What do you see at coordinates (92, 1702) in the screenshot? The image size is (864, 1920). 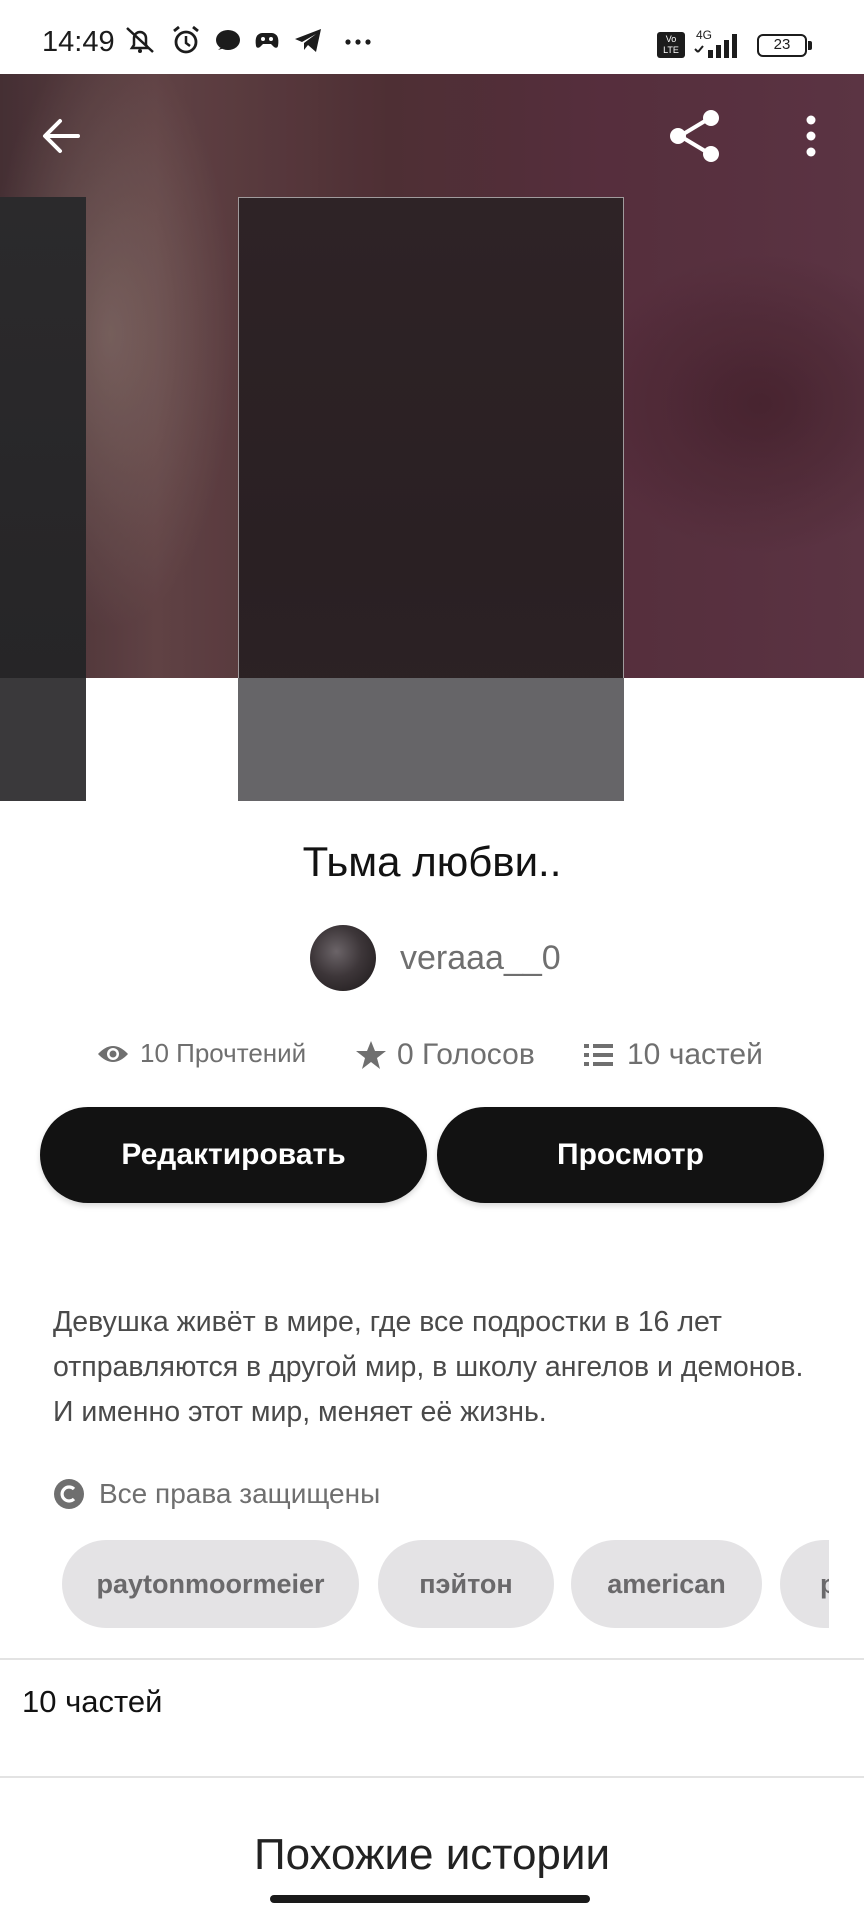 I see `parts-list-header: 10 частей` at bounding box center [92, 1702].